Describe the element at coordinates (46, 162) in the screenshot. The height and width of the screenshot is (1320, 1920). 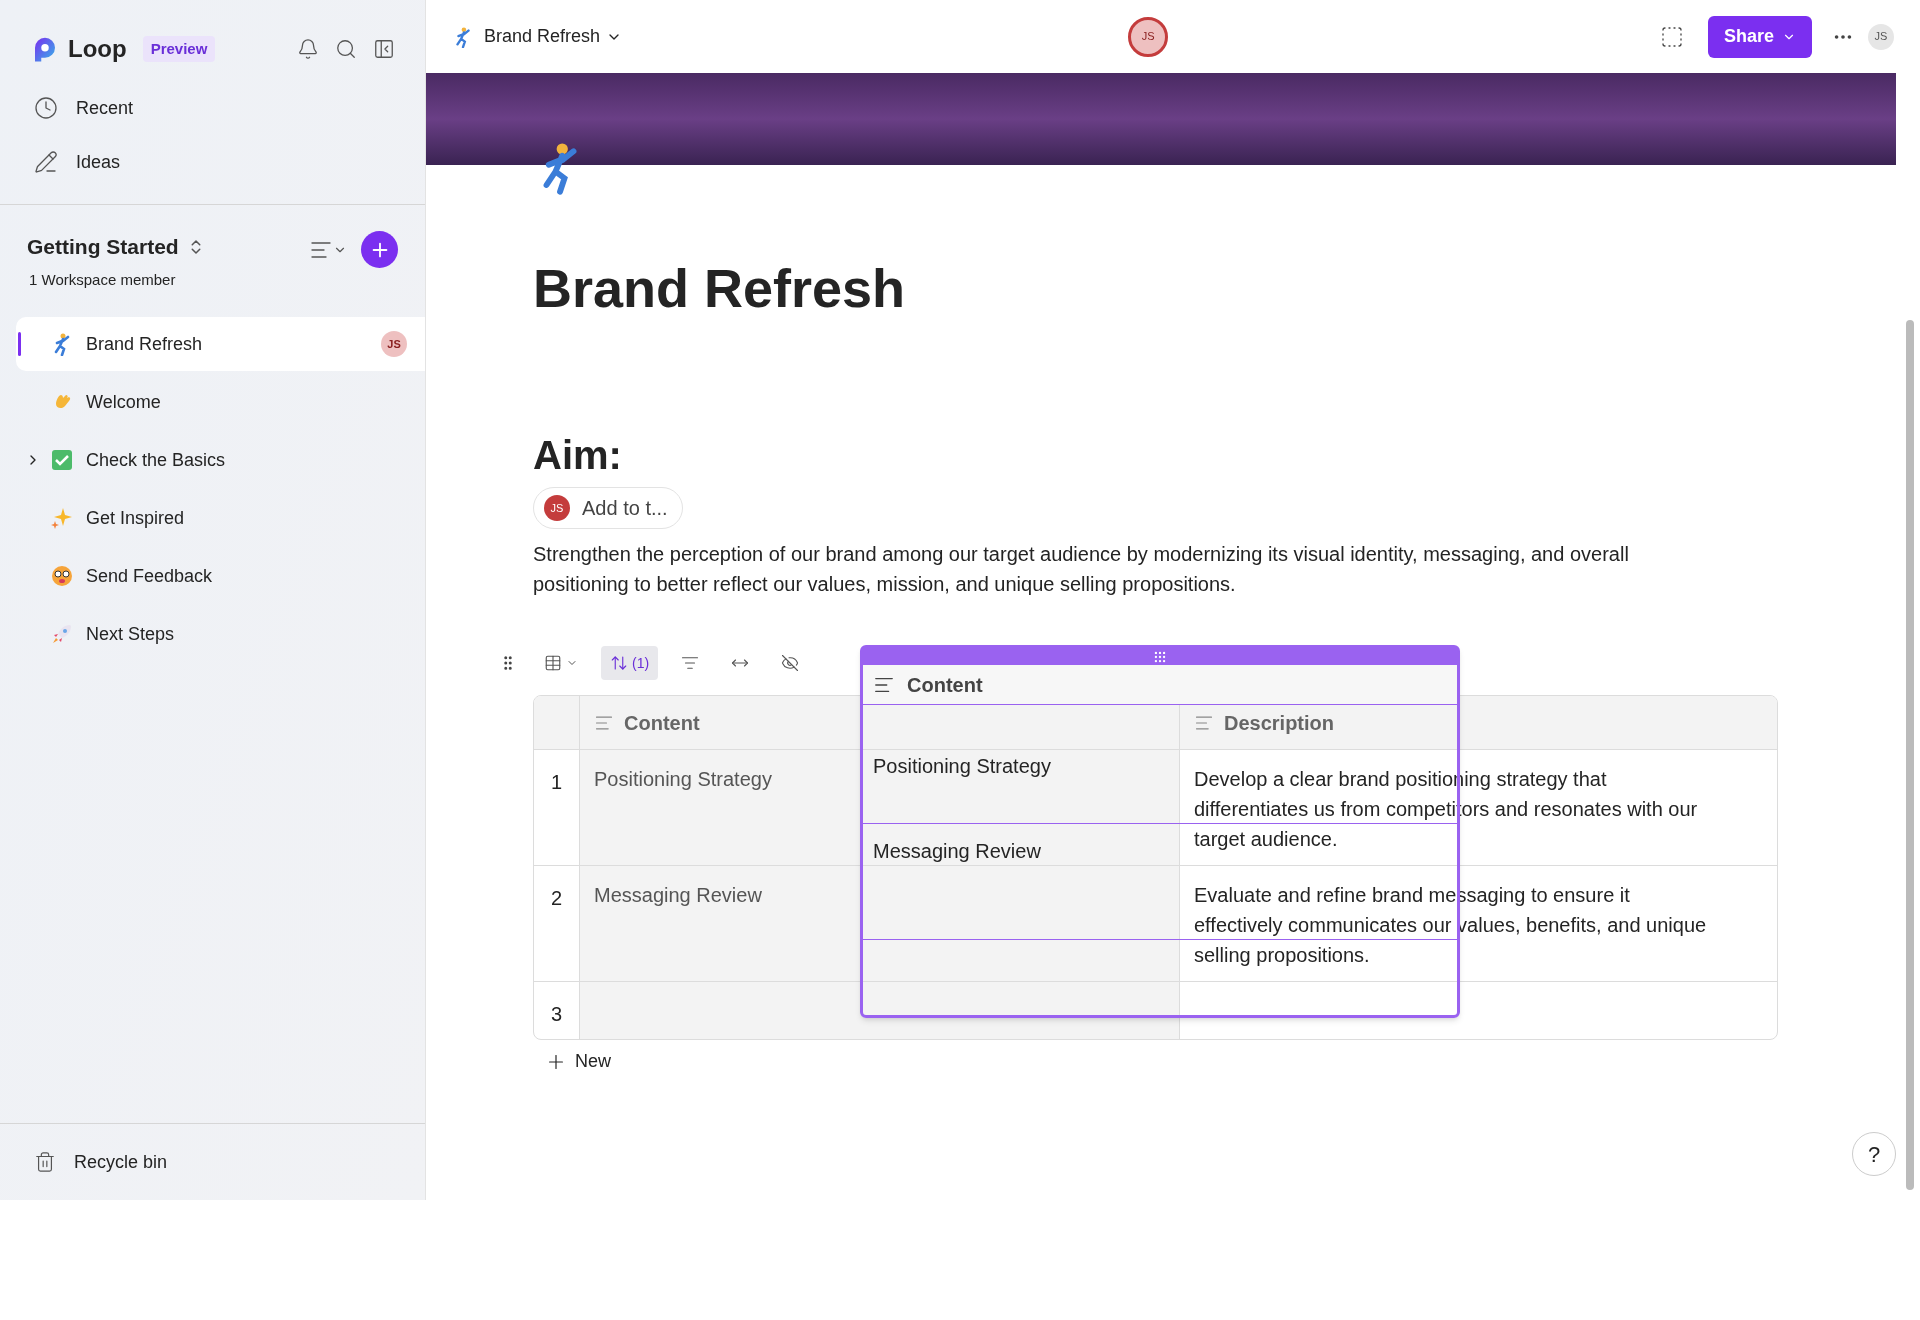
I see `pencil-icon` at that location.